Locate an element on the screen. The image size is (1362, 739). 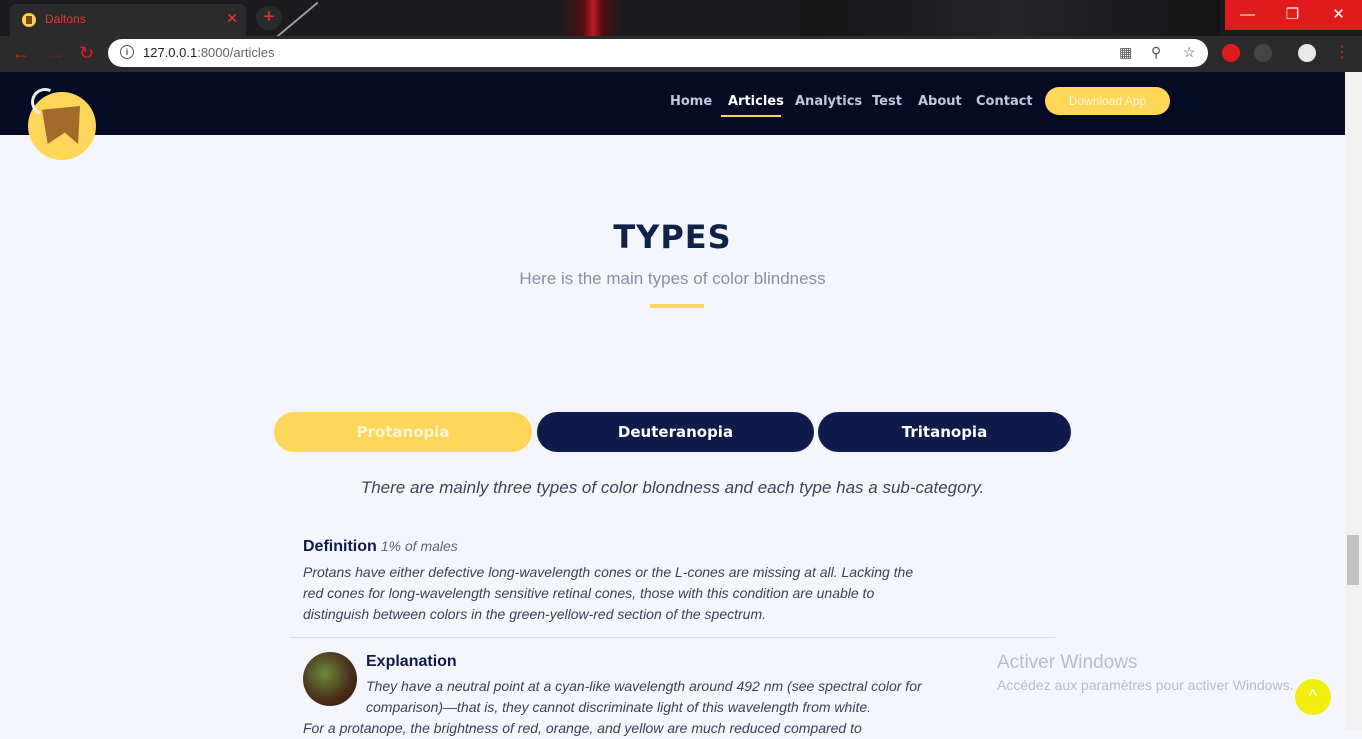
nav-test: Test is located at coordinates (887, 101).